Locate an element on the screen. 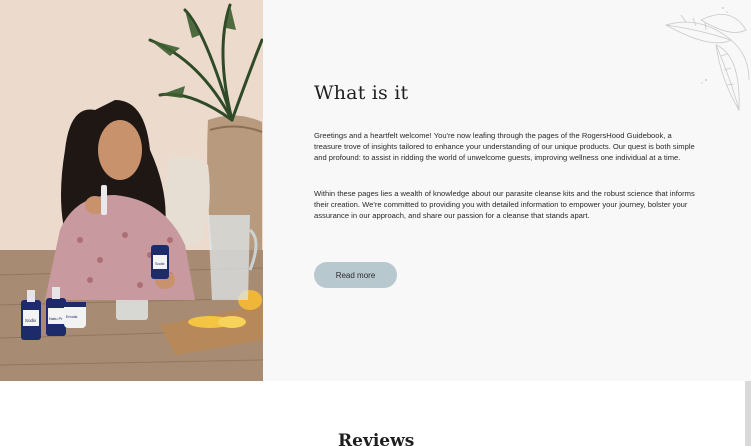 Image resolution: width=751 pixels, height=446 pixels. read-more-button: Read more is located at coordinates (355, 275).